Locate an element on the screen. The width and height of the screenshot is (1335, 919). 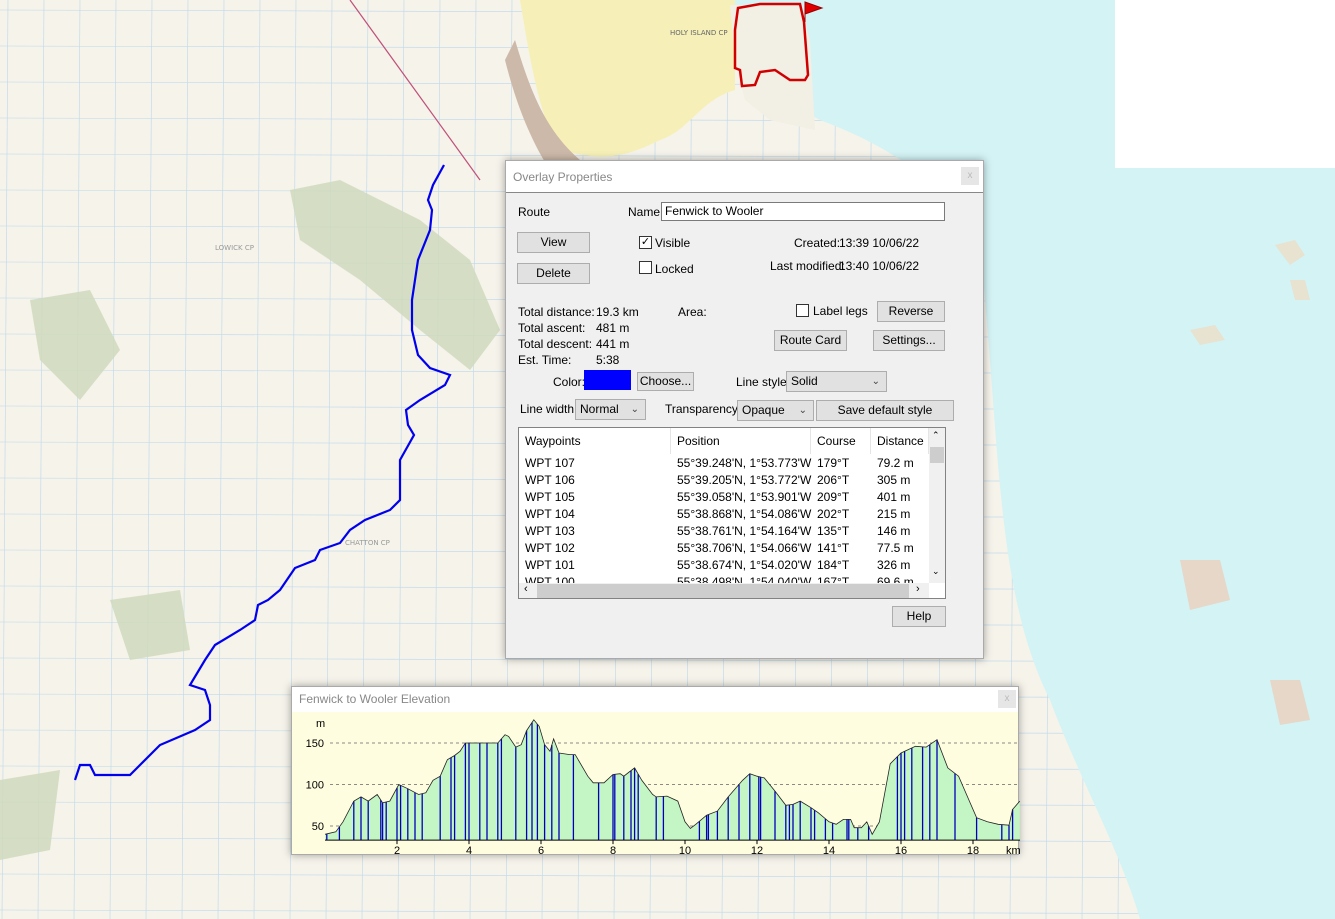
waypoint-name: WPT 102 is located at coordinates (550, 548).